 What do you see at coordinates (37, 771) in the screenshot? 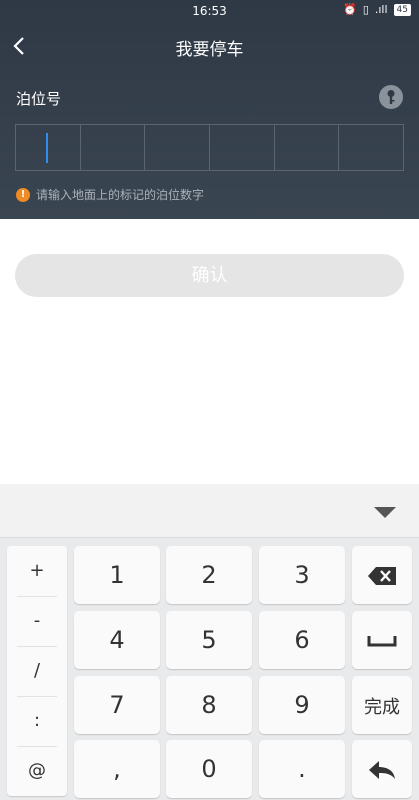
I see `symbol-key-at: @` at bounding box center [37, 771].